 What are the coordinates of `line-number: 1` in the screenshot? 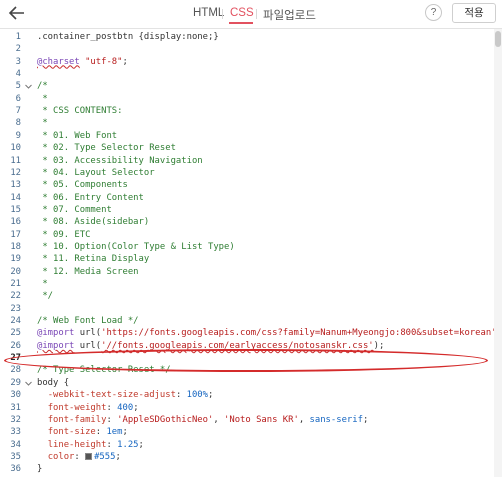 It's located at (18, 37).